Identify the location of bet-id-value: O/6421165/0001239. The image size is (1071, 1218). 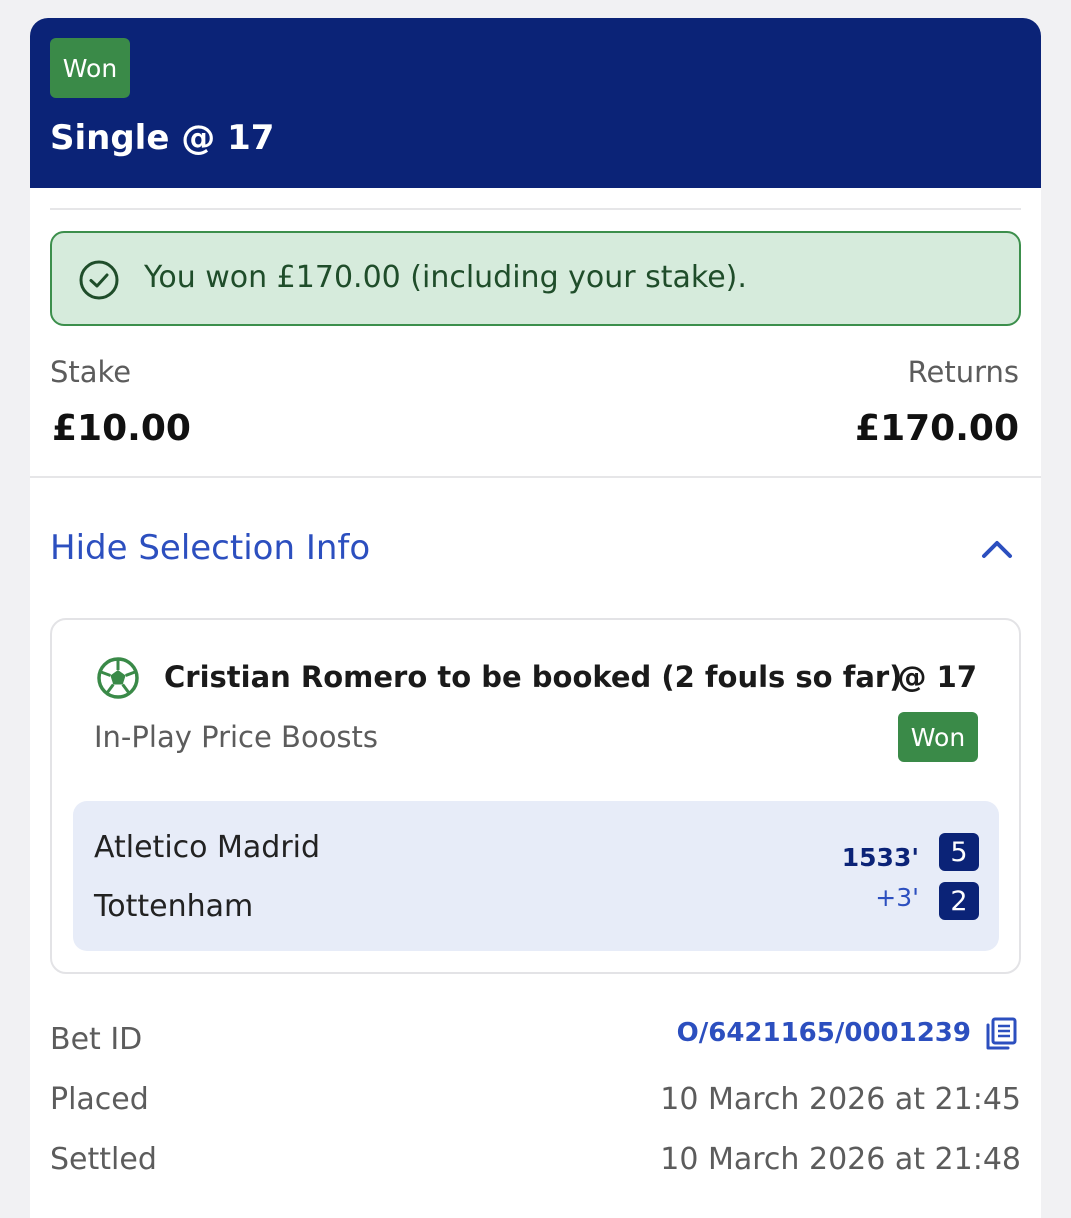
(824, 1033).